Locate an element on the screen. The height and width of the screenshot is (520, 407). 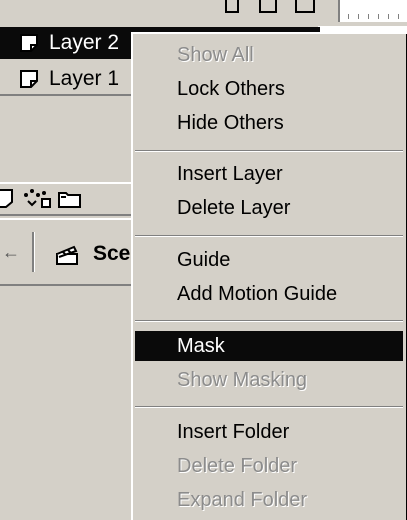
layer-label: Layer 2 is located at coordinates (84, 42).